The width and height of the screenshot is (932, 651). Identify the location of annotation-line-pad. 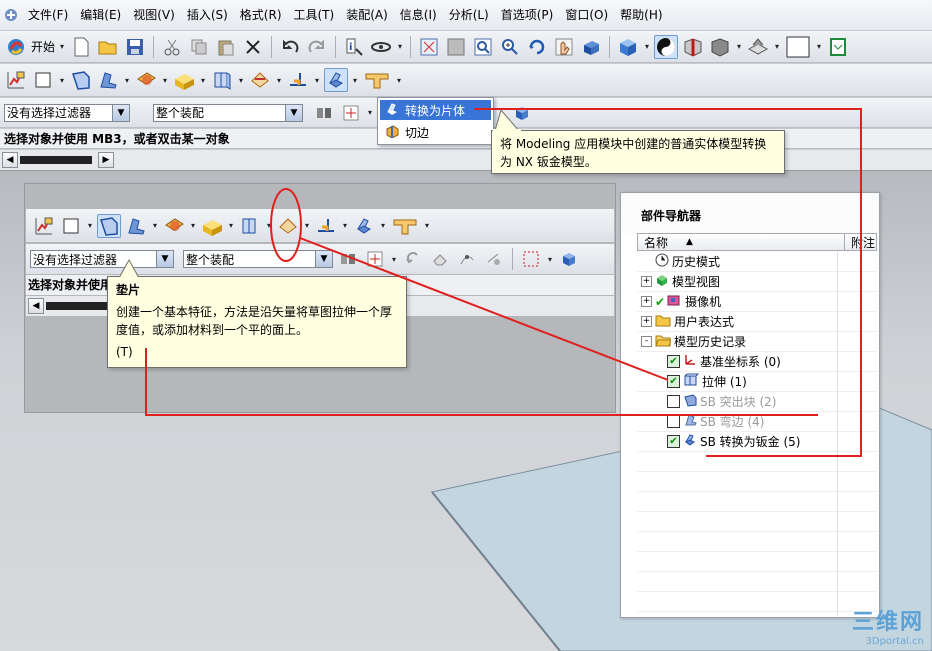
(484, 309).